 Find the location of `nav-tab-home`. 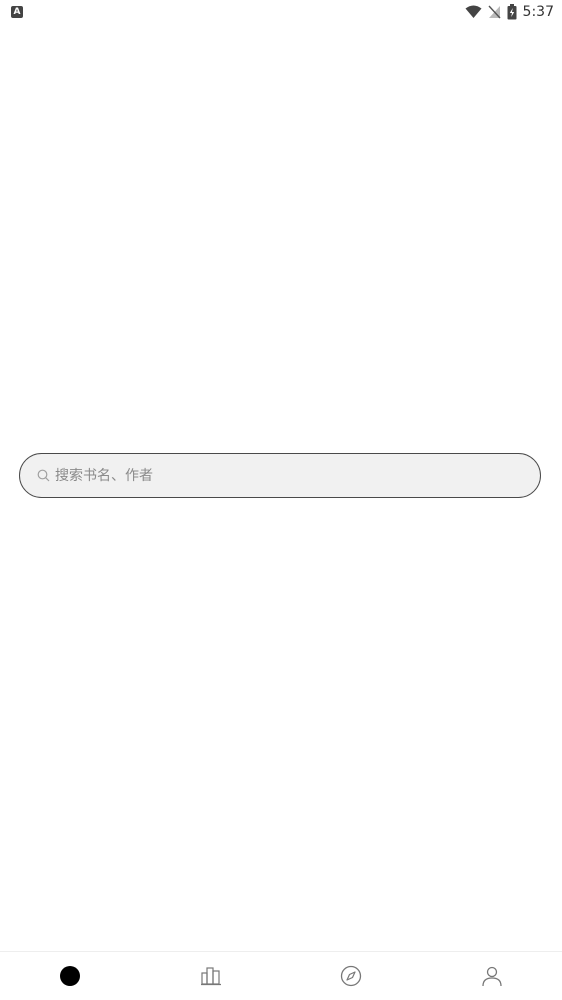

nav-tab-home is located at coordinates (70, 976).